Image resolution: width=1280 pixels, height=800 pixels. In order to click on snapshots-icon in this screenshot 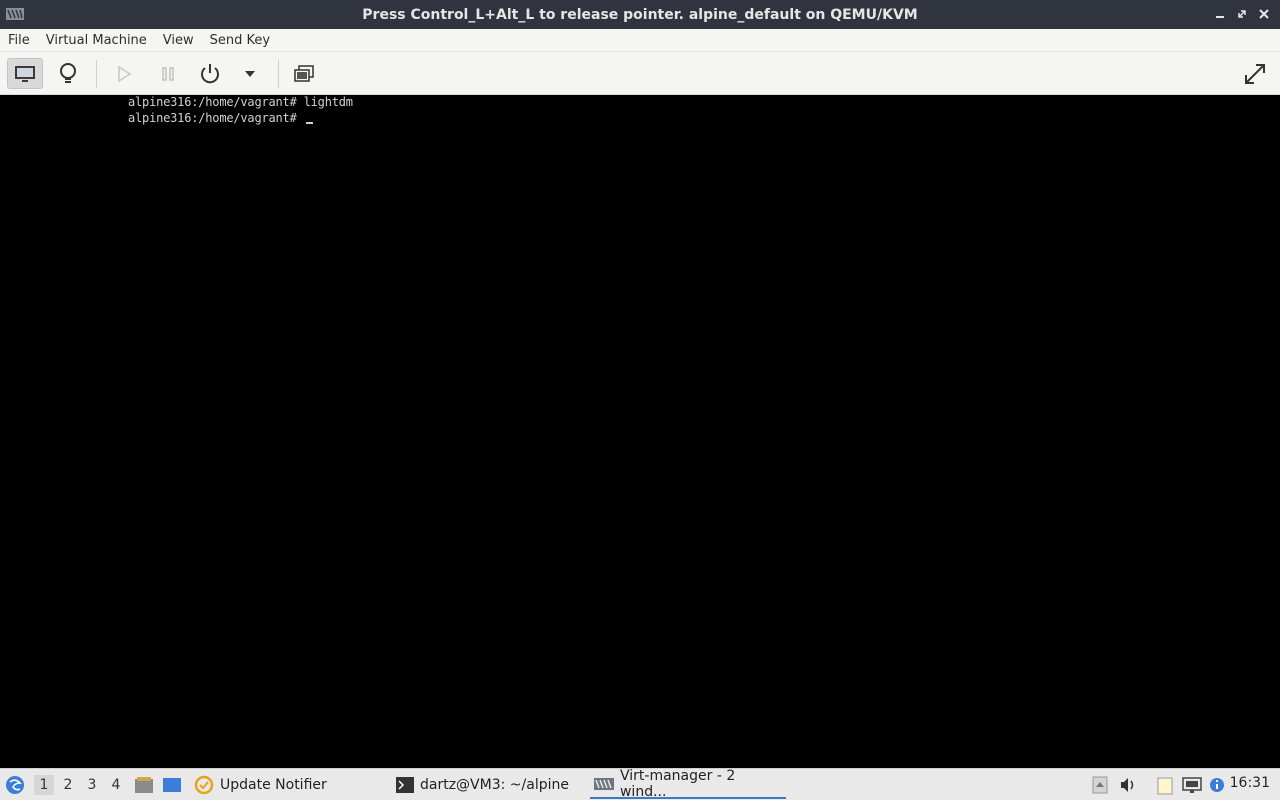, I will do `click(304, 73)`.